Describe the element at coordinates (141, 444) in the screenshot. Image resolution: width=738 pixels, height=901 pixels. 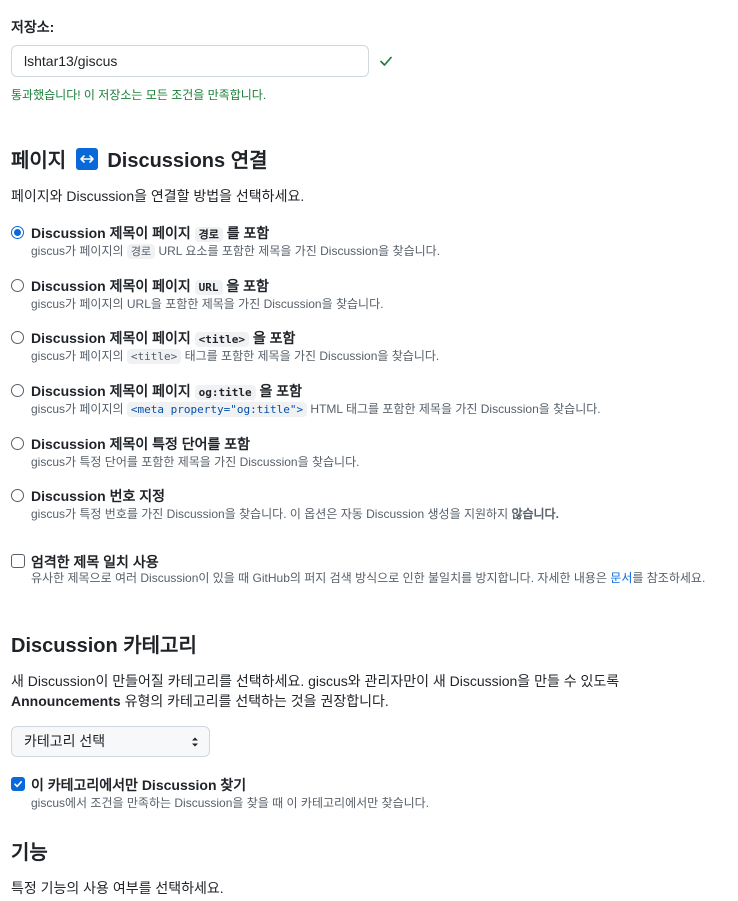
I see `option-title: Discussion 제목이 특정 단어를 포함` at that location.